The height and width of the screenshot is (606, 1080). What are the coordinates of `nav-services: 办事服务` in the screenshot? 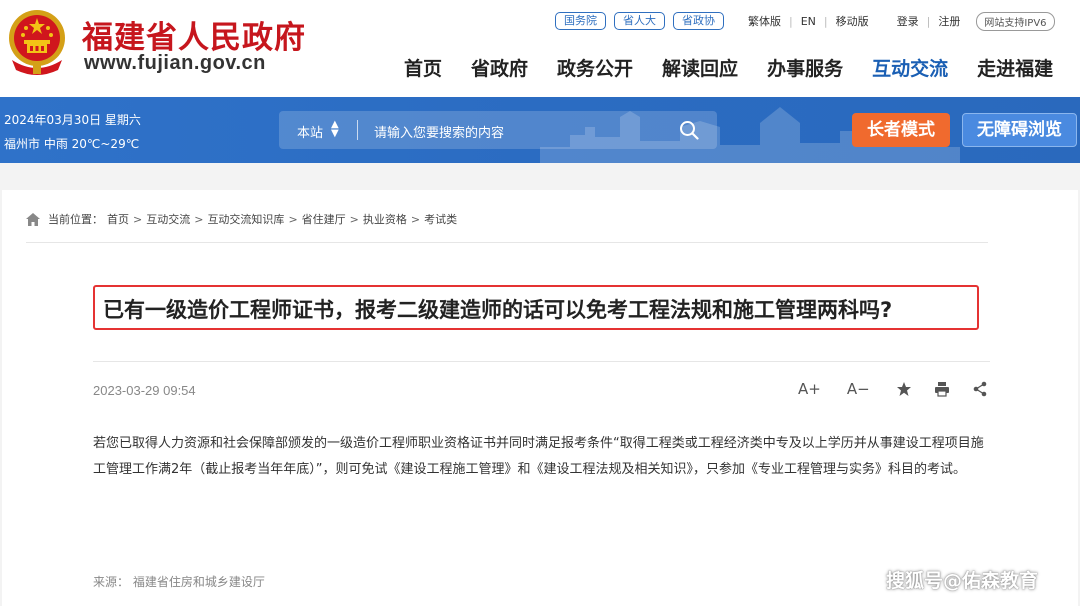 It's located at (805, 67).